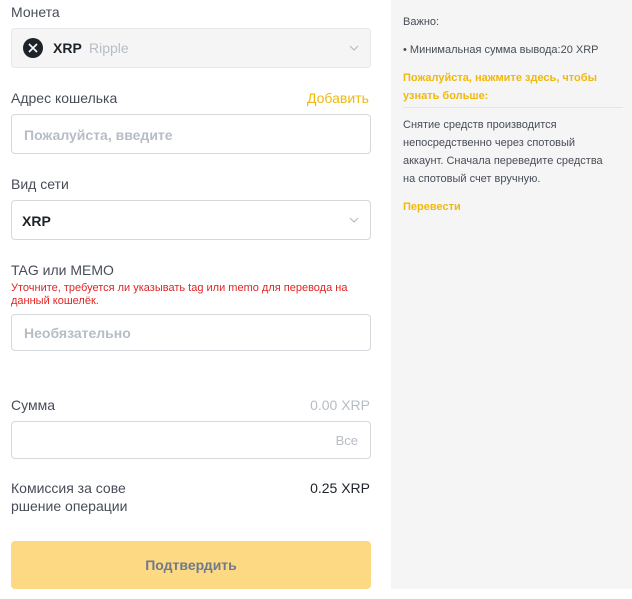 This screenshot has height=599, width=632. I want to click on info-title: Важно:, so click(421, 22).